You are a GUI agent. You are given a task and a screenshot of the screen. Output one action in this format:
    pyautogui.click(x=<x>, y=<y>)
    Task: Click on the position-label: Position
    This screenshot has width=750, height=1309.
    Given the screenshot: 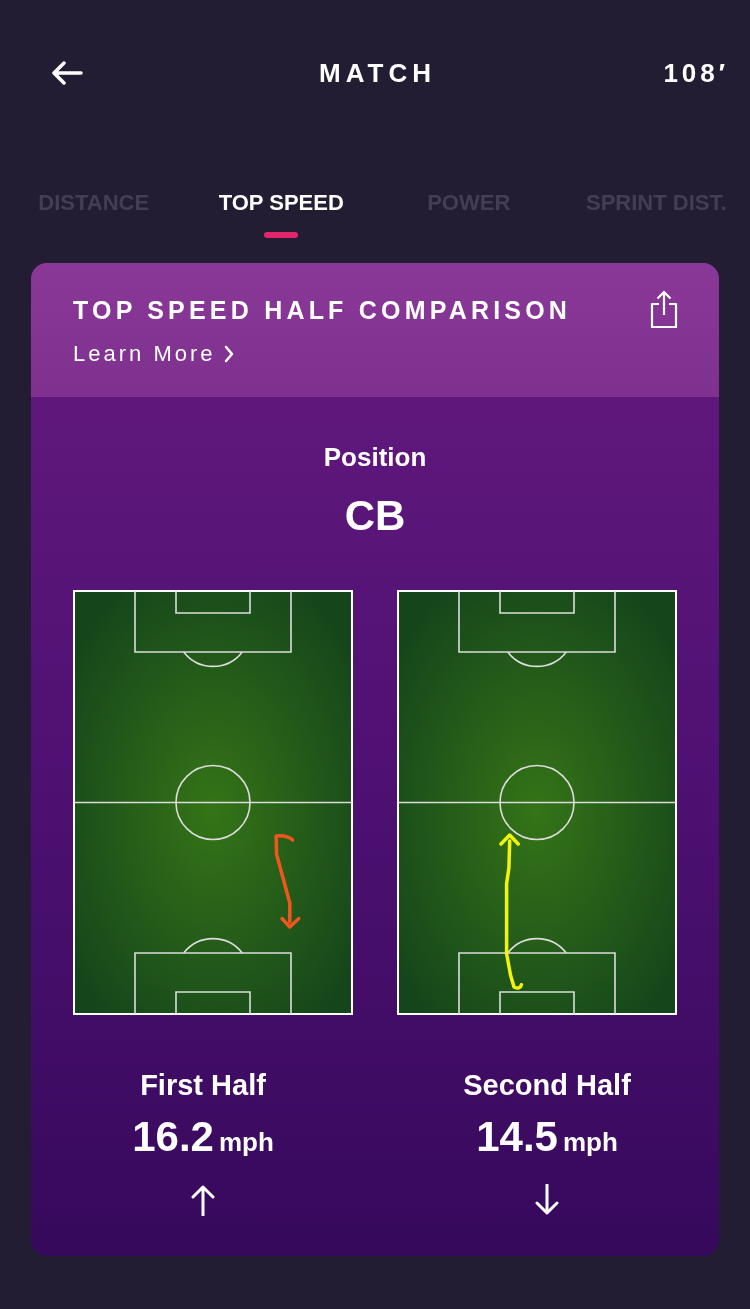 What is the action you would take?
    pyautogui.click(x=375, y=457)
    